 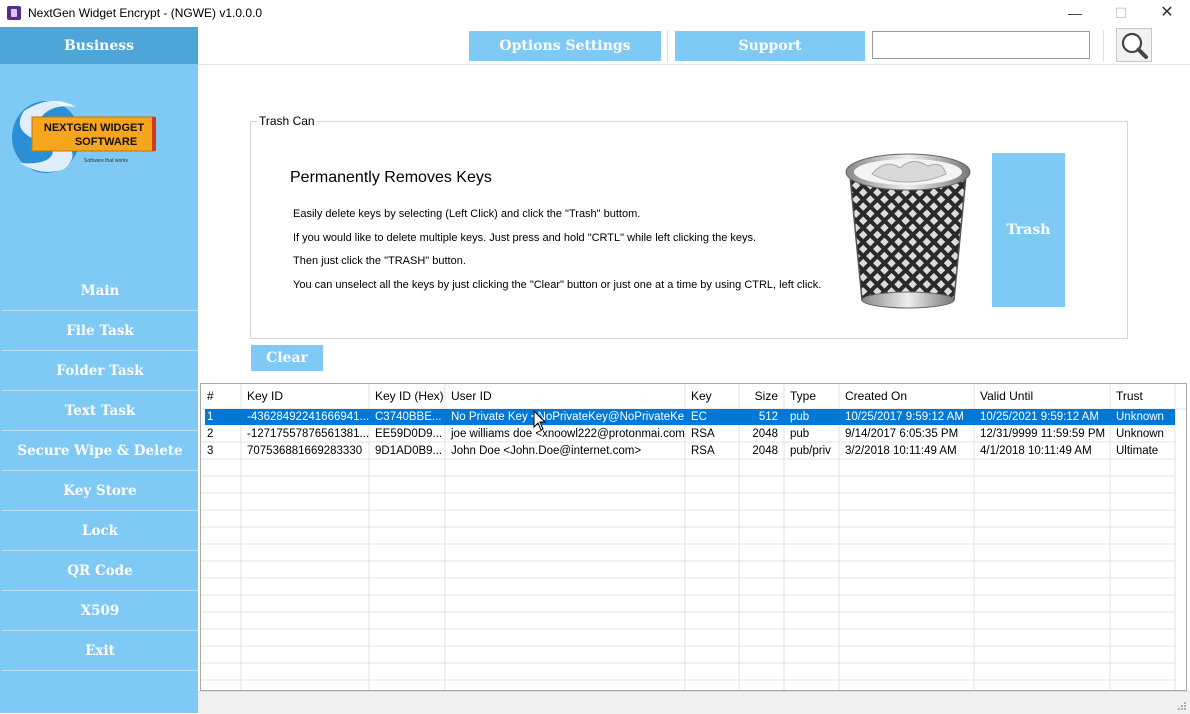 I want to click on logo-line1: NEXTGEN WIDGET, so click(x=94, y=128).